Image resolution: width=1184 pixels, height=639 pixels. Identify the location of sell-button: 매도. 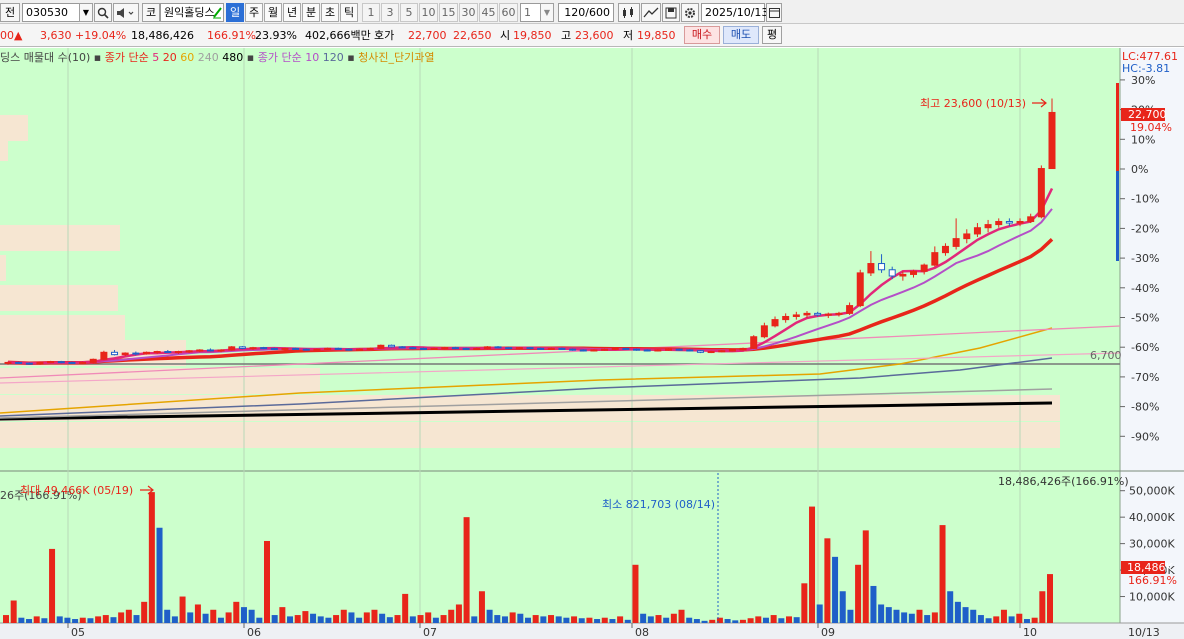
(741, 35).